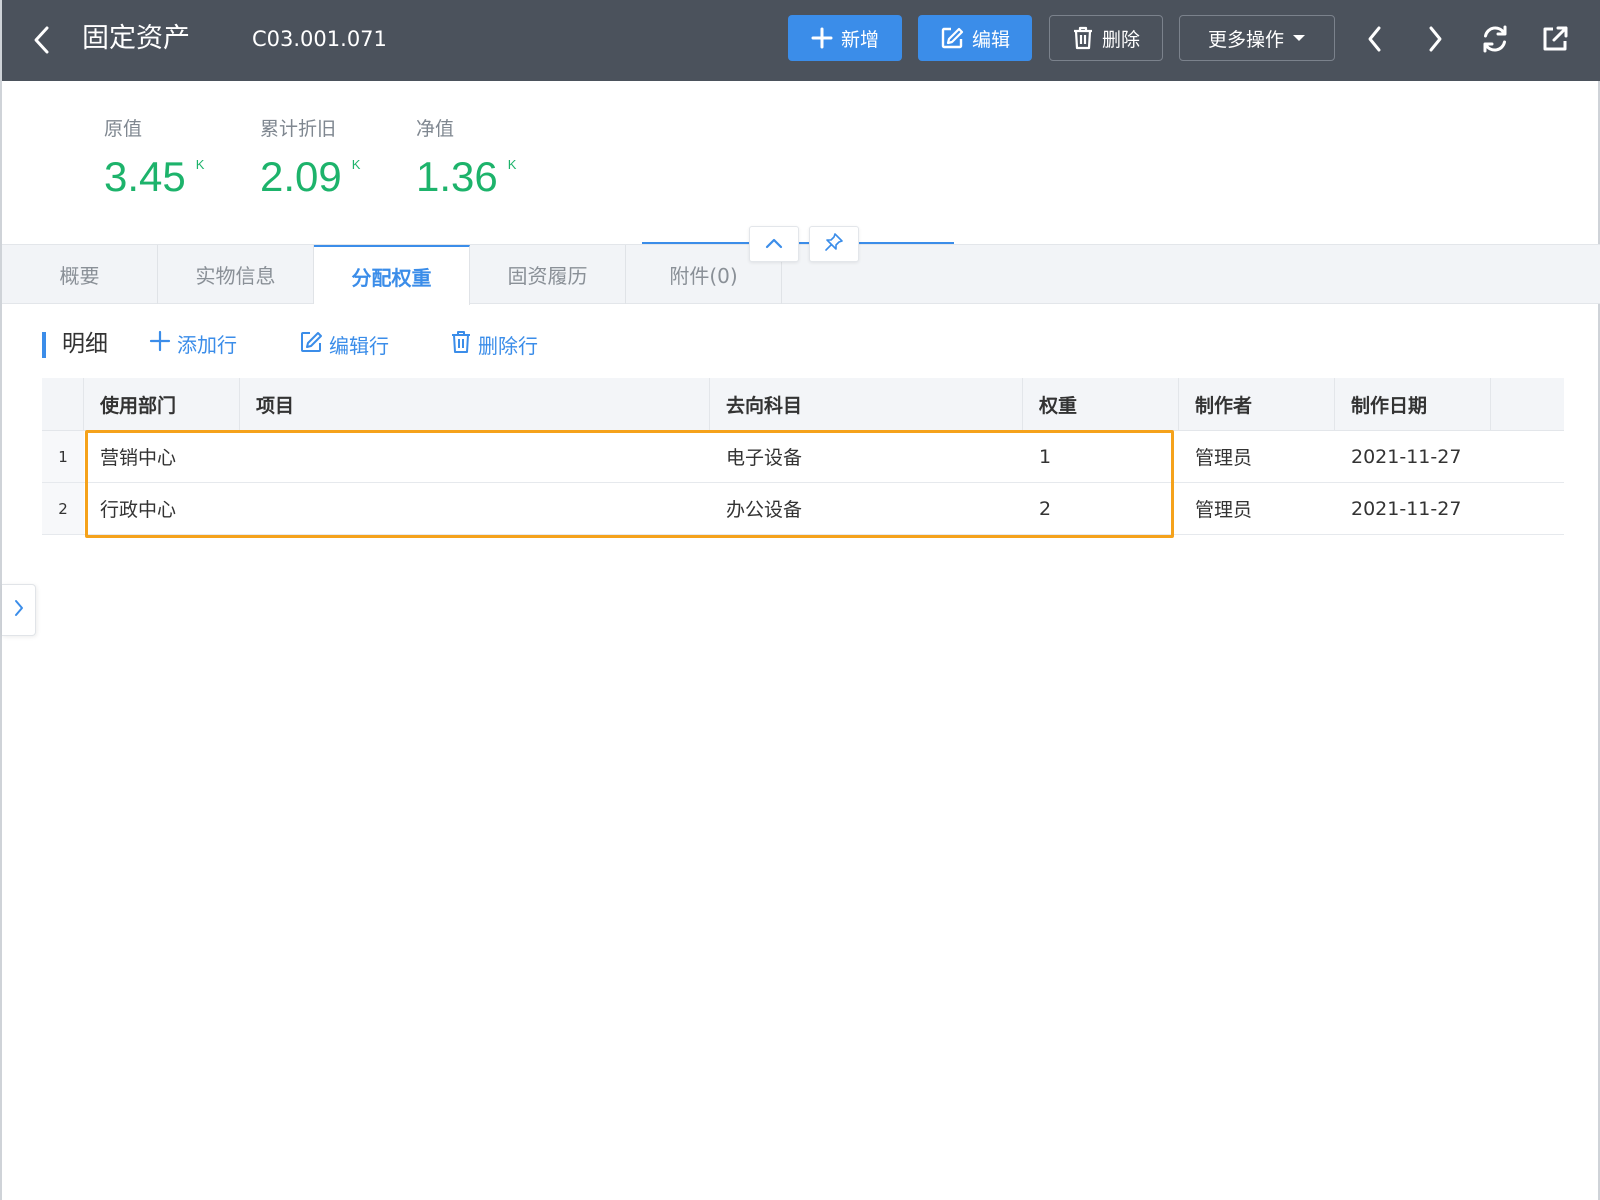 The width and height of the screenshot is (1600, 1200). I want to click on stat-number: 2.09, so click(301, 176).